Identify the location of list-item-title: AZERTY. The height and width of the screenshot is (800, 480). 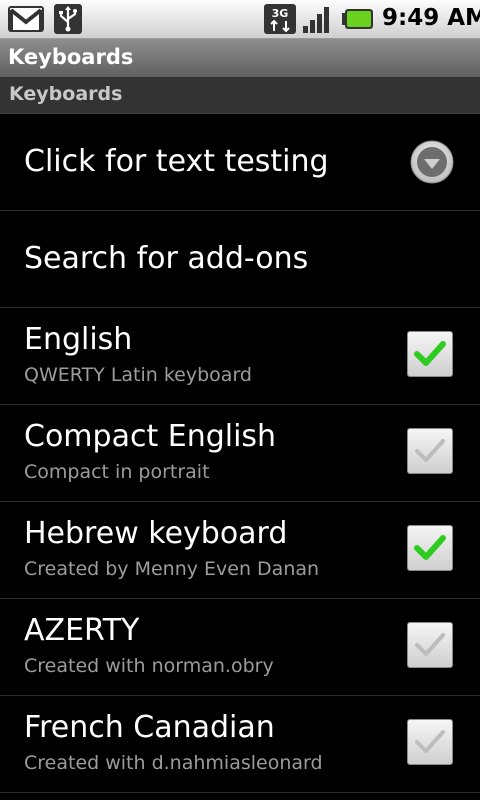
(82, 630).